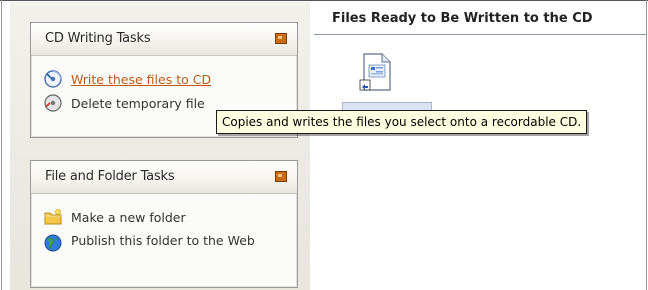  Describe the element at coordinates (164, 39) in the screenshot. I see `cd-writing-tasks-header: CD Writing Tasks` at that location.